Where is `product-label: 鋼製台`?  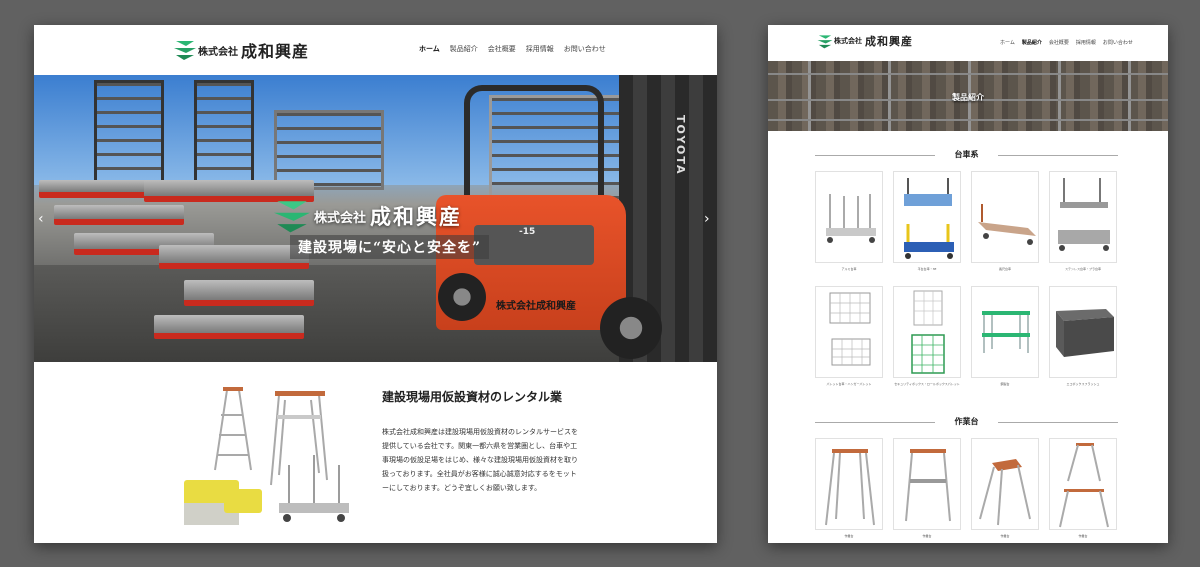
product-label: 鋼製台 is located at coordinates (1005, 384).